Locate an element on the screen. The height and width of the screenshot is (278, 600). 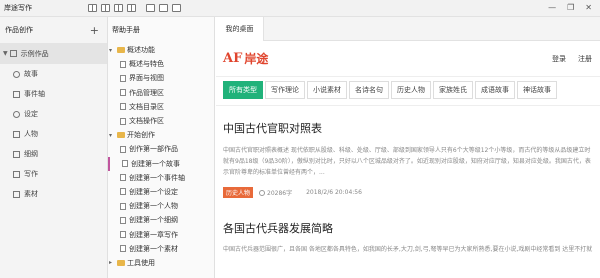
tree-doc: 创建第一个故事 is located at coordinates (161, 163).